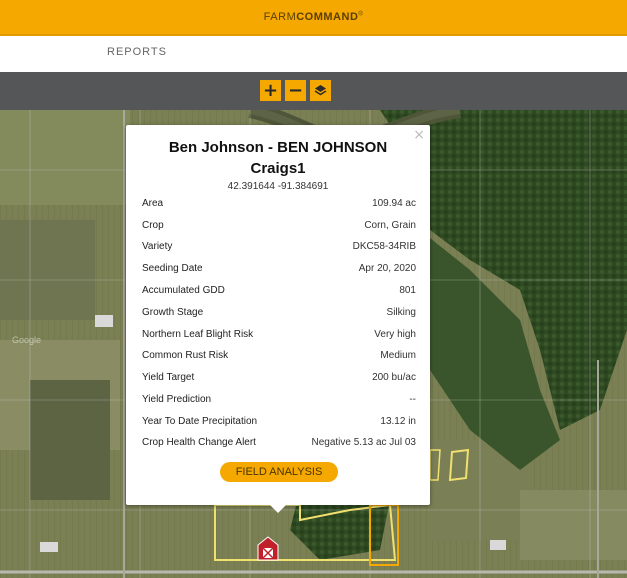 The width and height of the screenshot is (627, 578). I want to click on zoom-out-button: −, so click(295, 90).